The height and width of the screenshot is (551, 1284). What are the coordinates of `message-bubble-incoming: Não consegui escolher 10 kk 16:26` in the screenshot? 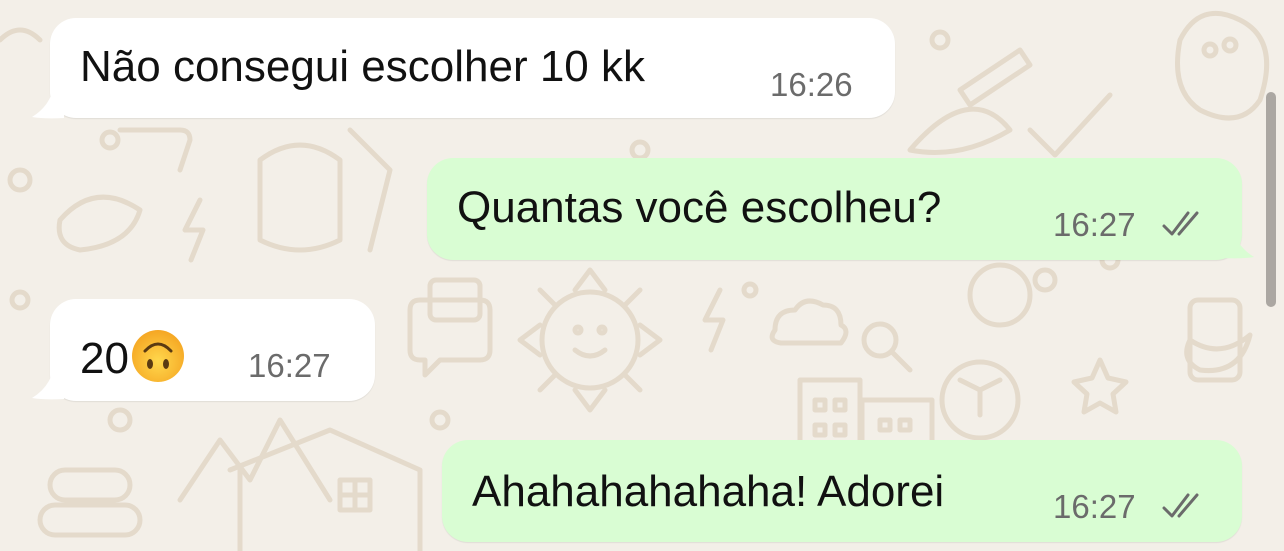 It's located at (472, 68).